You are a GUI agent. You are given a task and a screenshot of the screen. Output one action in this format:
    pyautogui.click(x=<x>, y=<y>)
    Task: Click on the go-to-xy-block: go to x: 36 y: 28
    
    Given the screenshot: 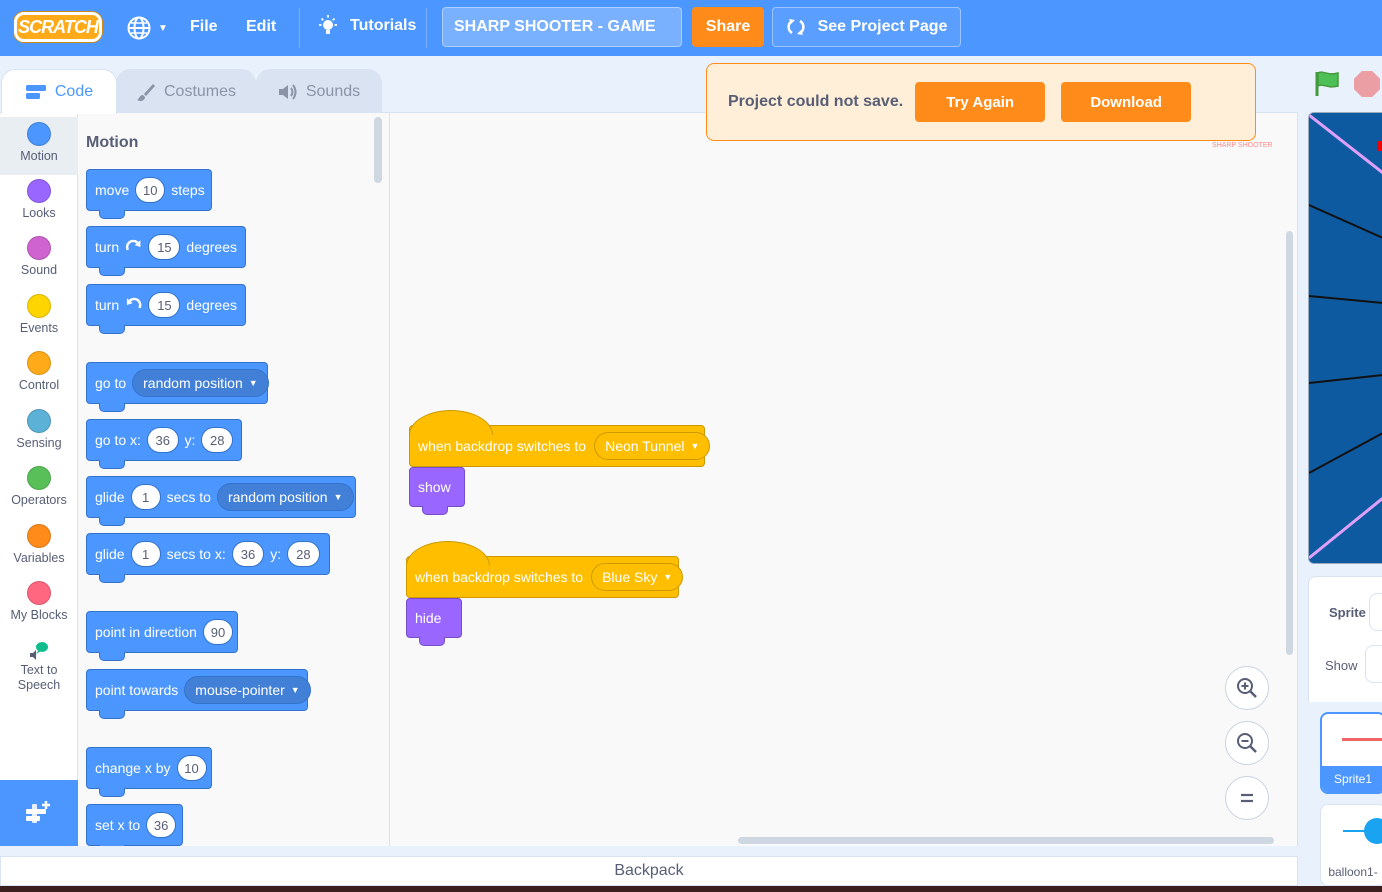 What is the action you would take?
    pyautogui.click(x=164, y=444)
    